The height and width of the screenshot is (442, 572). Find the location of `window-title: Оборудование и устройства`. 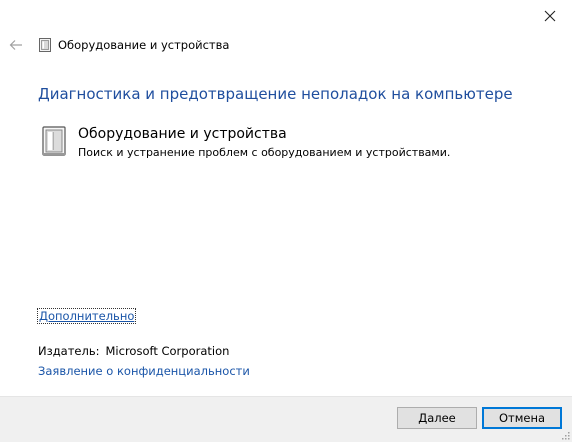

window-title: Оборудование и устройства is located at coordinates (144, 45).